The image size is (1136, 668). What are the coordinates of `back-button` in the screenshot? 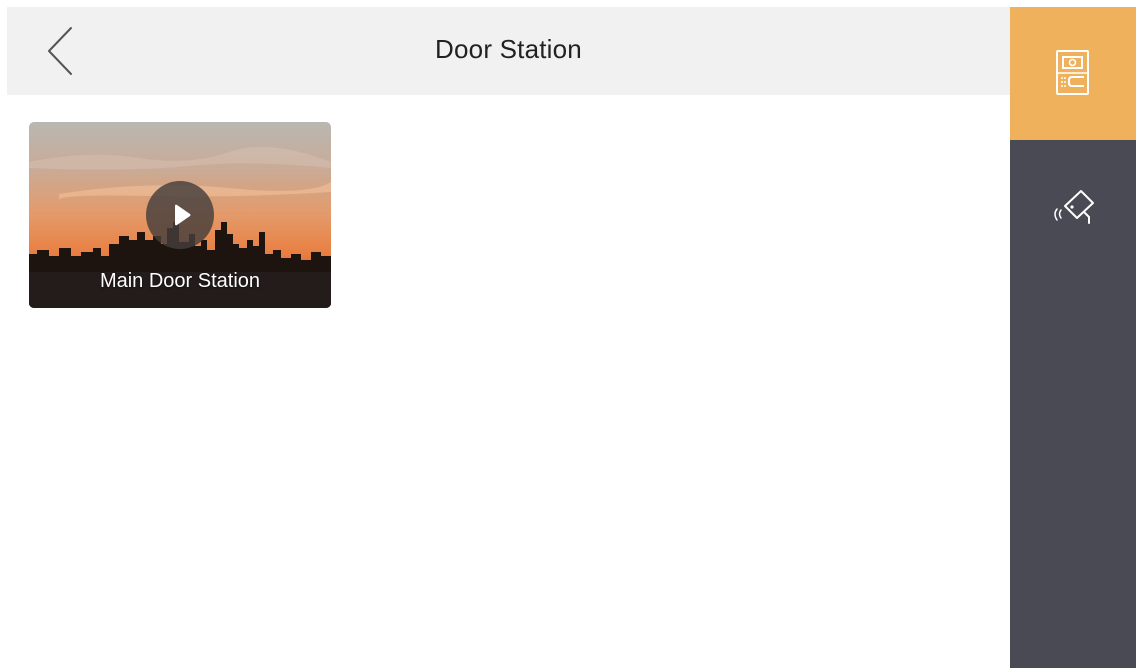 It's located at (61, 51).